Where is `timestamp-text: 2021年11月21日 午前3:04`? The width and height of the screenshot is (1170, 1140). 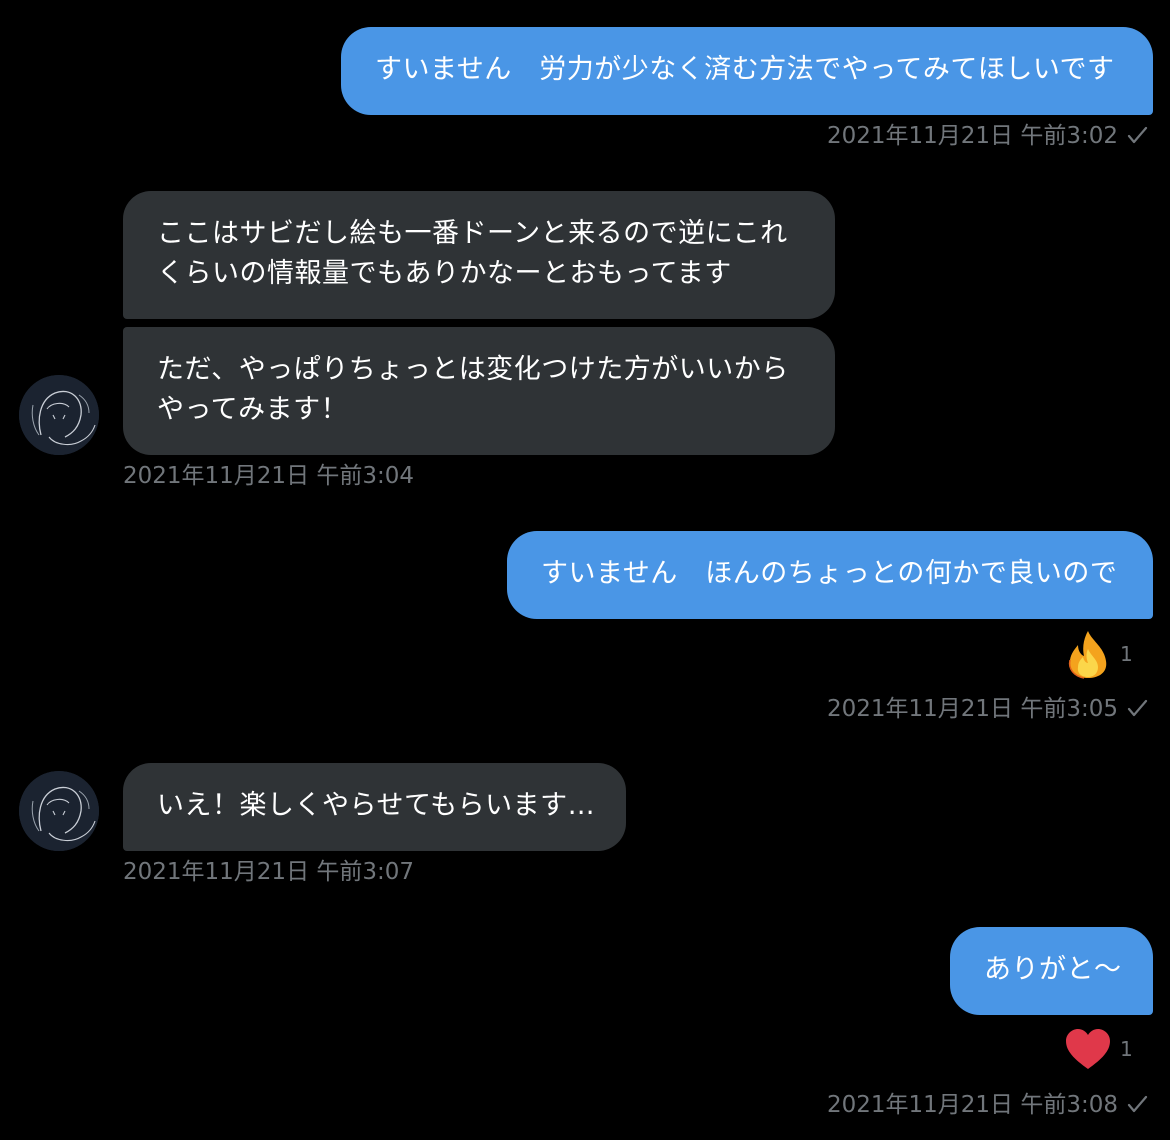 timestamp-text: 2021年11月21日 午前3:04 is located at coordinates (269, 476).